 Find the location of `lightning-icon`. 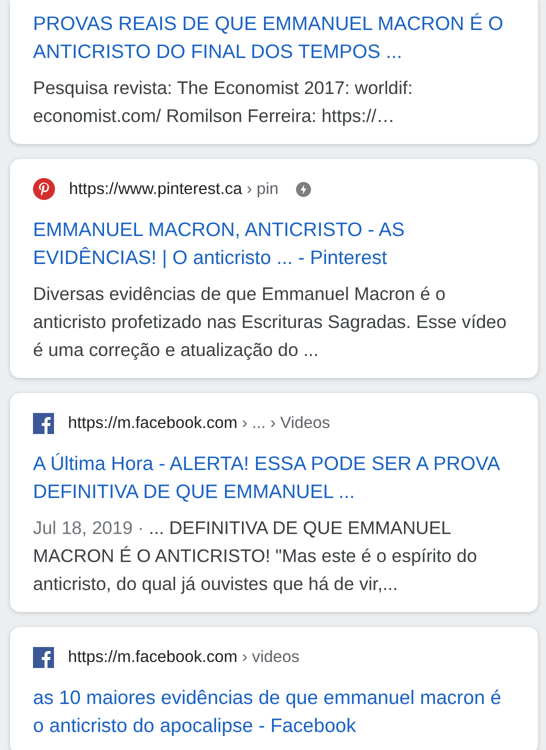

lightning-icon is located at coordinates (303, 189).